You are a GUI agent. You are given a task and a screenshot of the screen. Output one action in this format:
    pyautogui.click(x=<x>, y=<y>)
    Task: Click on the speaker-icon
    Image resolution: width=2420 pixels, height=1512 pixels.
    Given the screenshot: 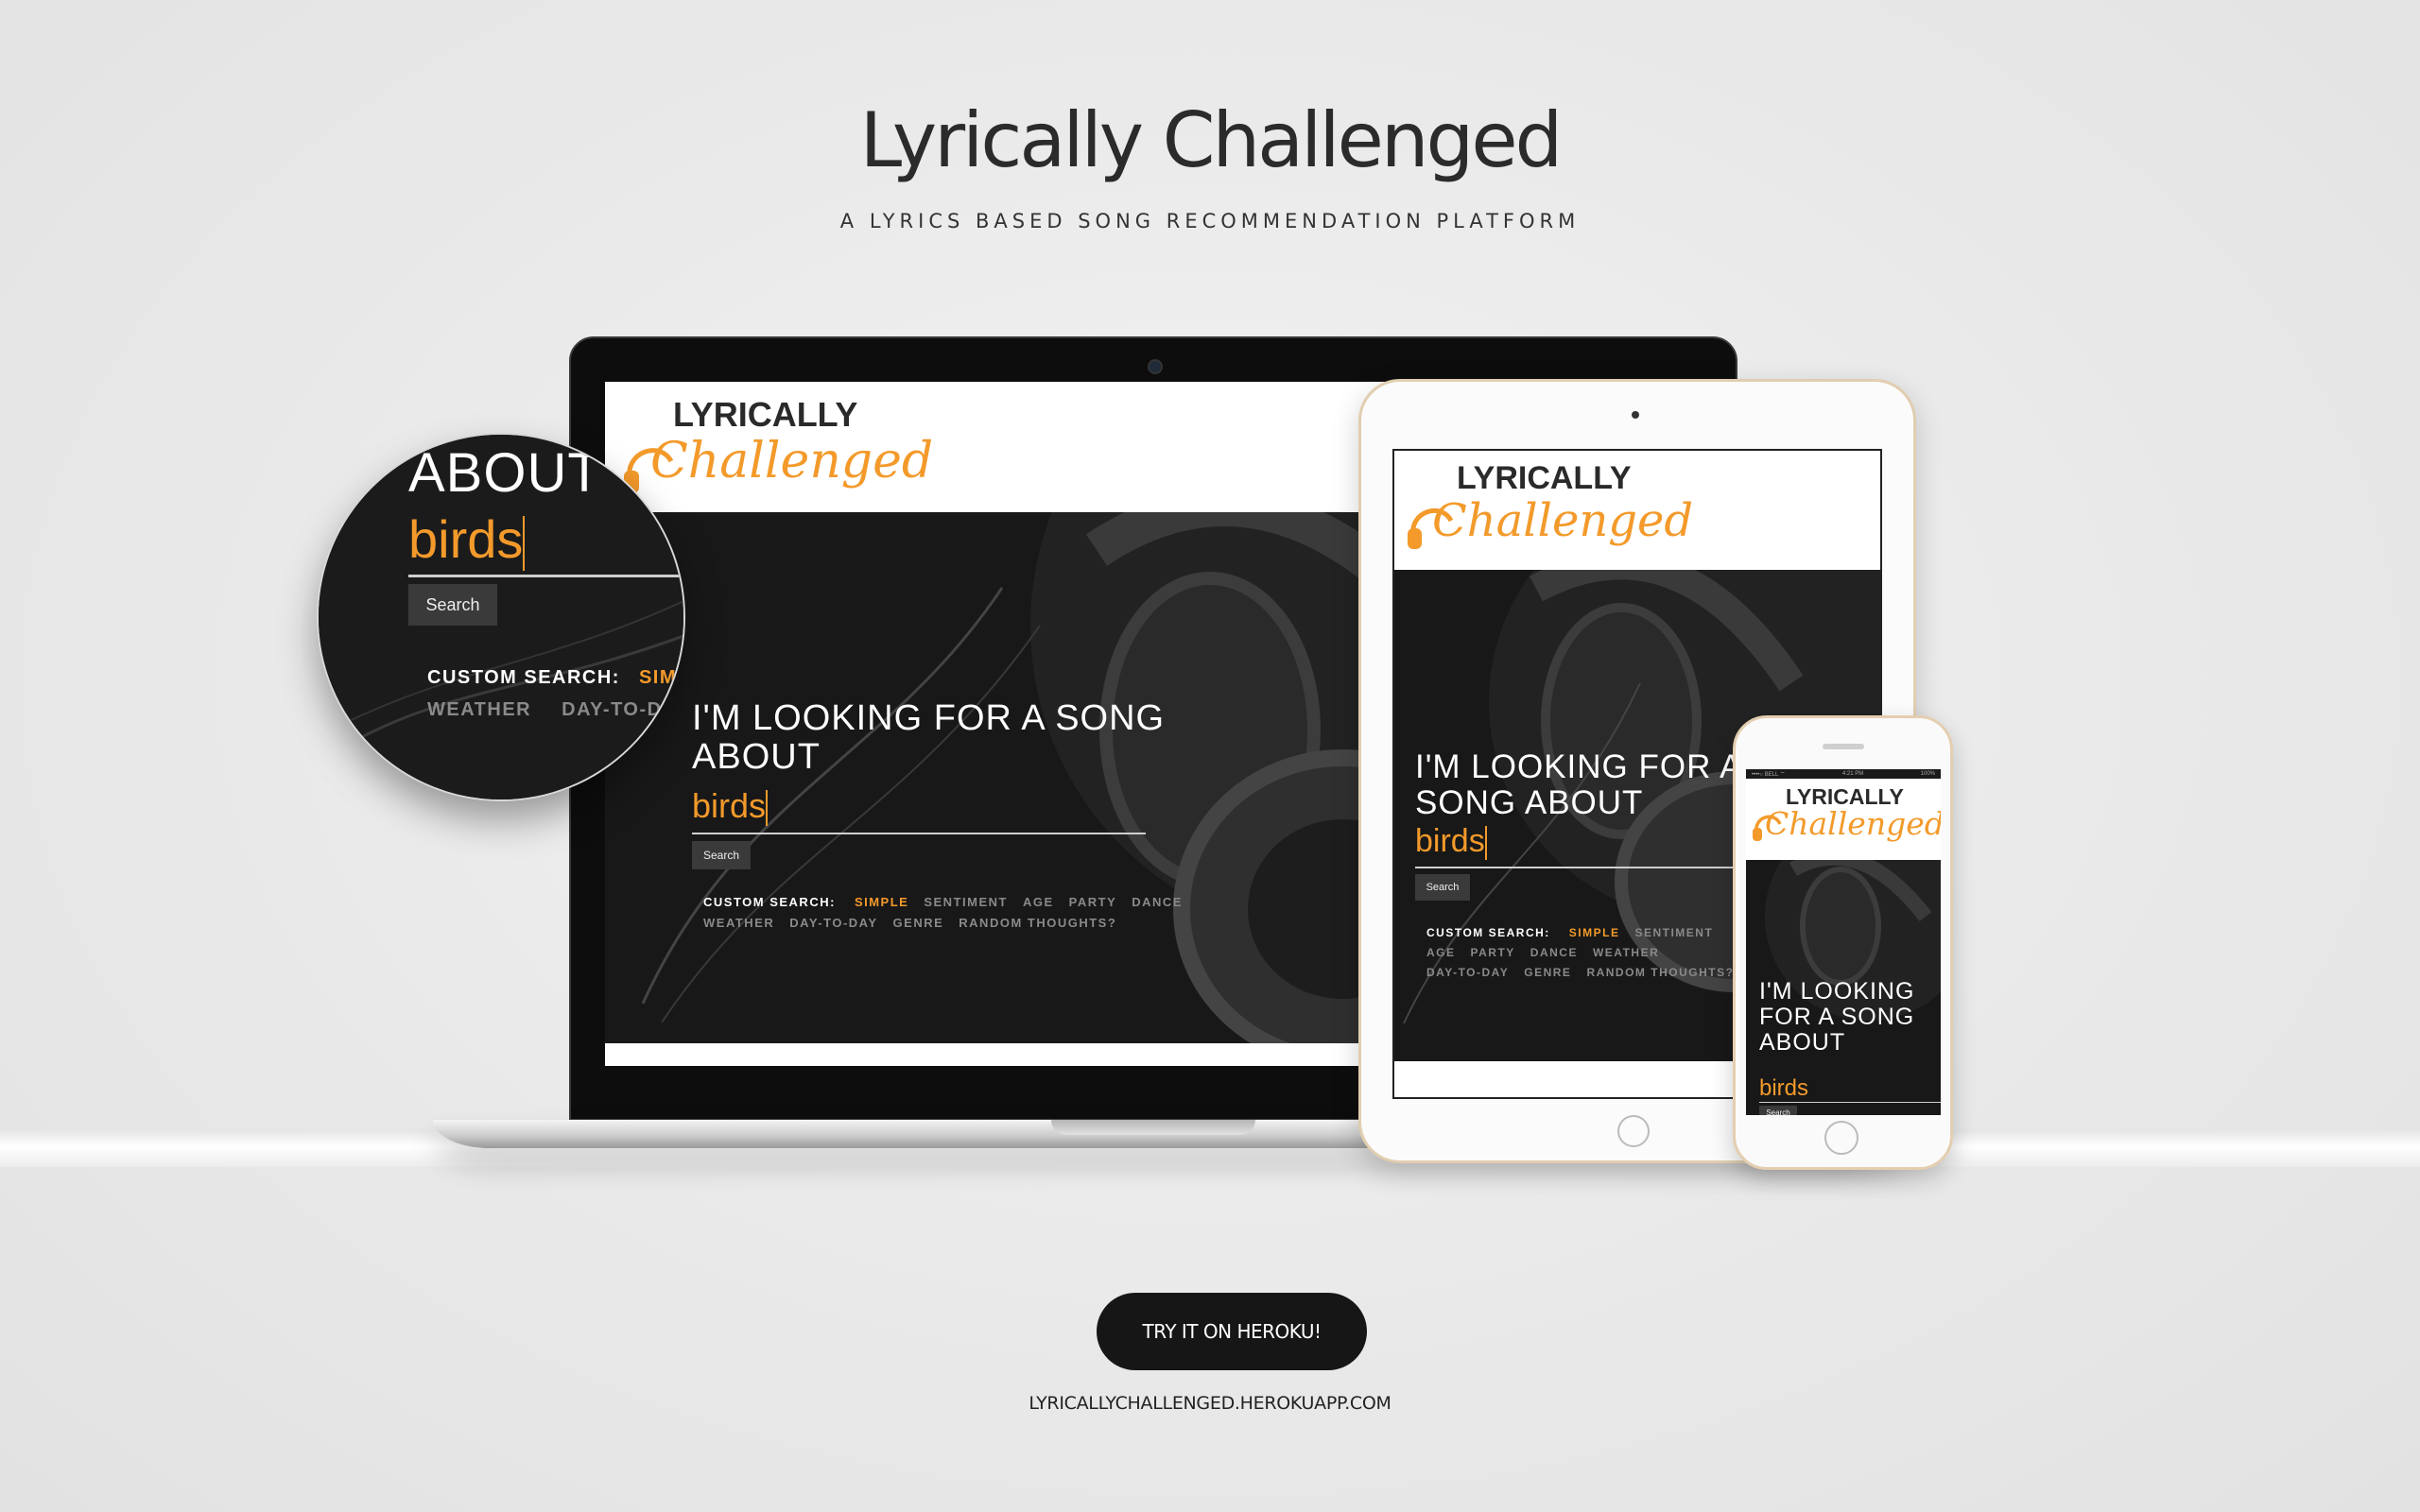 What is the action you would take?
    pyautogui.click(x=1843, y=746)
    